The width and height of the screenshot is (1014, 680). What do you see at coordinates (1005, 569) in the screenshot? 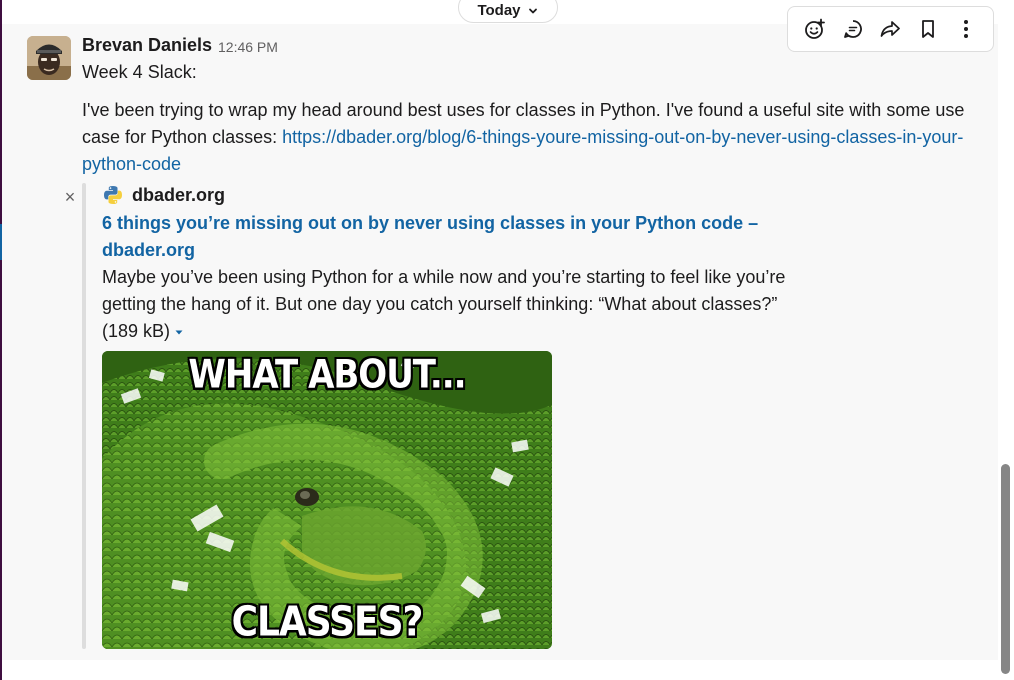
I see `scrollbar-thumb` at bounding box center [1005, 569].